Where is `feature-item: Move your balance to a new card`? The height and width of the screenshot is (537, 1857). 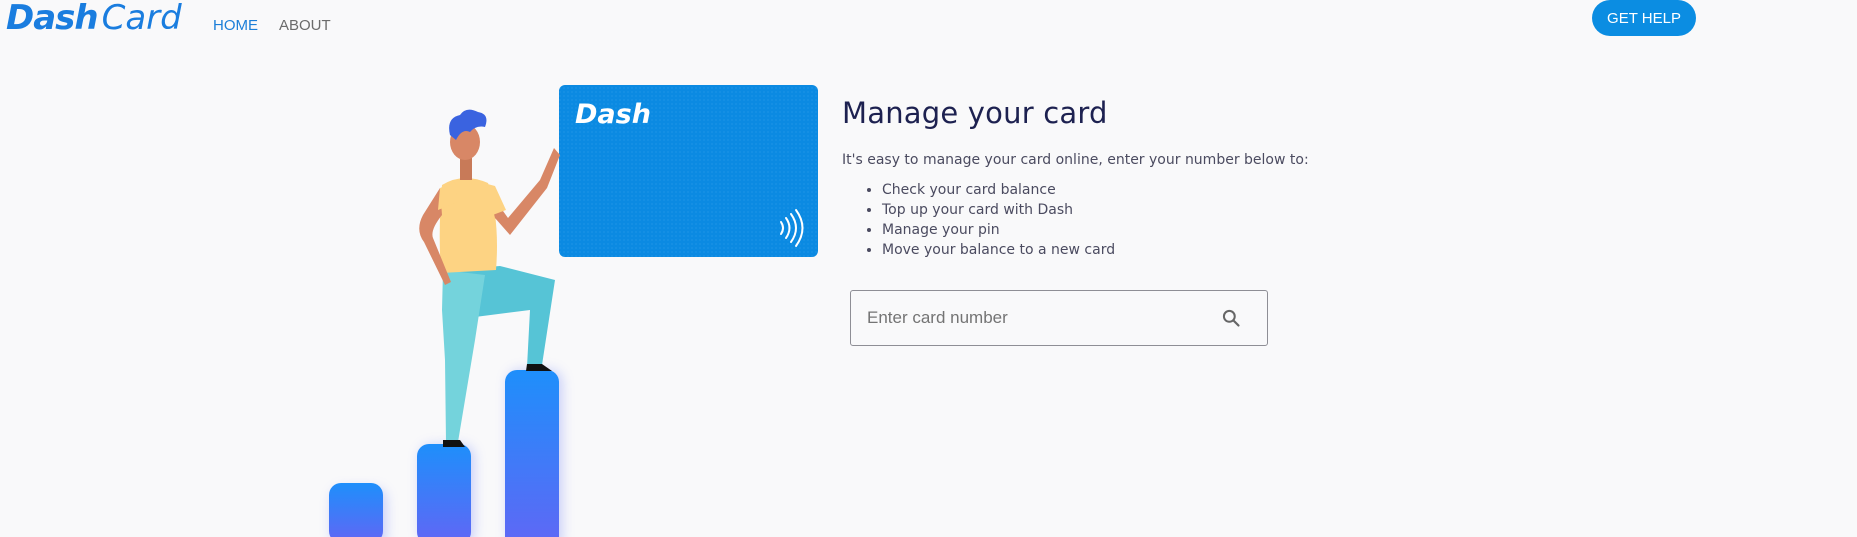 feature-item: Move your balance to a new card is located at coordinates (1142, 250).